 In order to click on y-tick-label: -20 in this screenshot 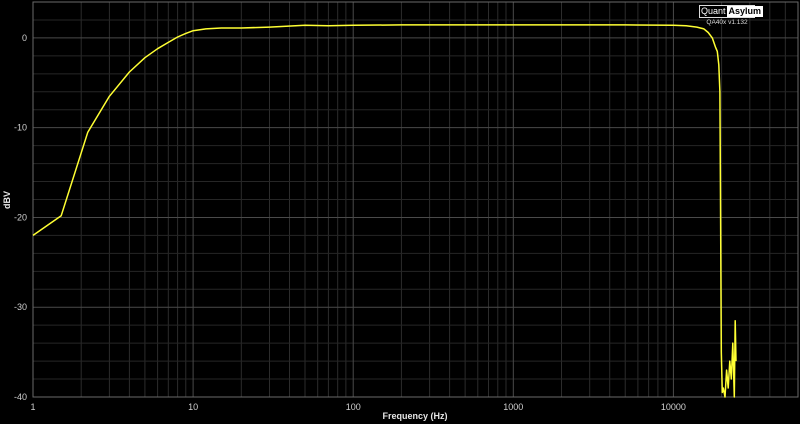, I will do `click(20, 217)`.